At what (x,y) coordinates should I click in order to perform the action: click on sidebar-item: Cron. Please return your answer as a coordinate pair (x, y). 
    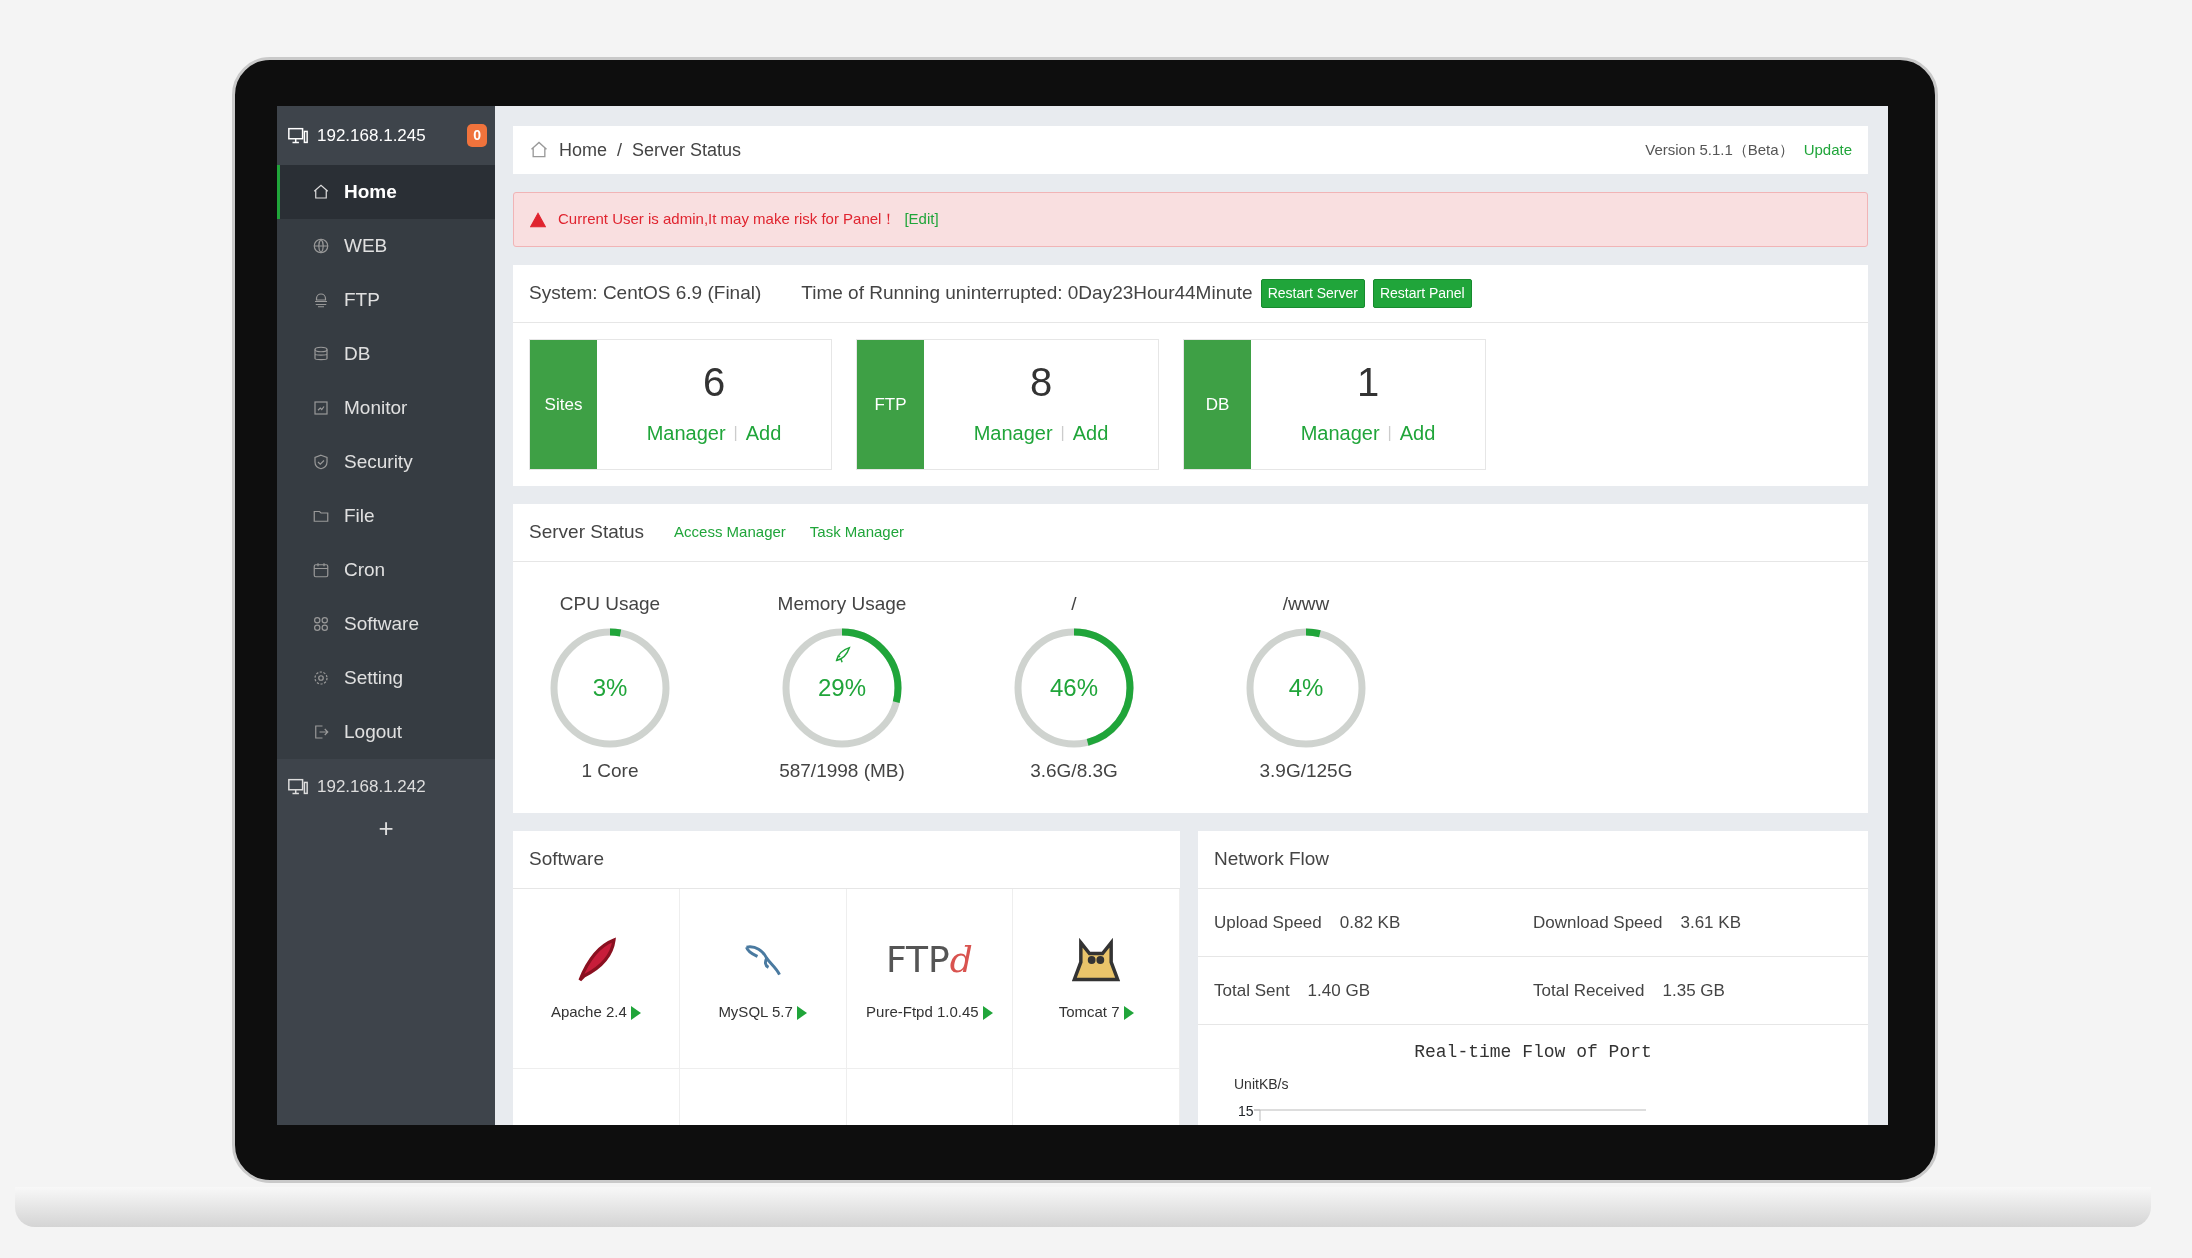
    Looking at the image, I should click on (386, 570).